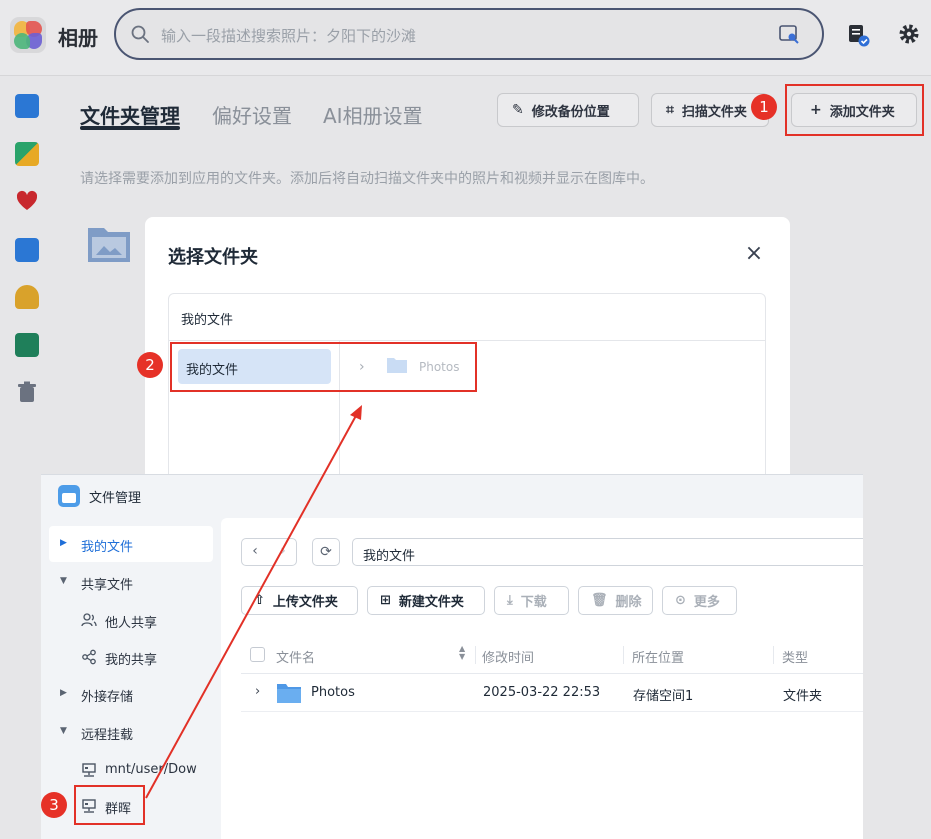 This screenshot has height=839, width=931. Describe the element at coordinates (78, 38) in the screenshot. I see `app-title: 相册` at that location.